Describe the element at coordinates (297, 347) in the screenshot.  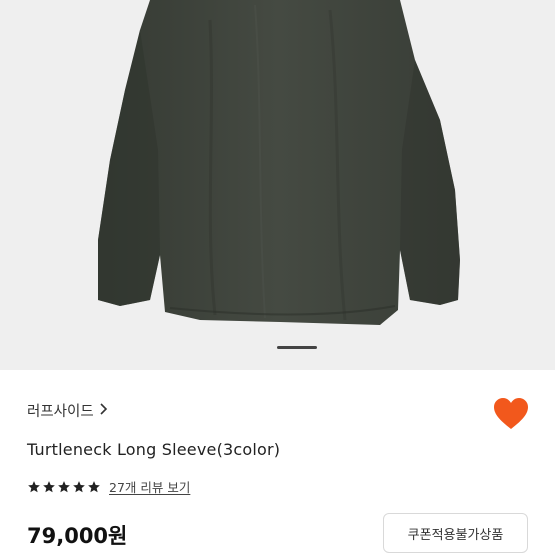
I see `carousel-indicator` at that location.